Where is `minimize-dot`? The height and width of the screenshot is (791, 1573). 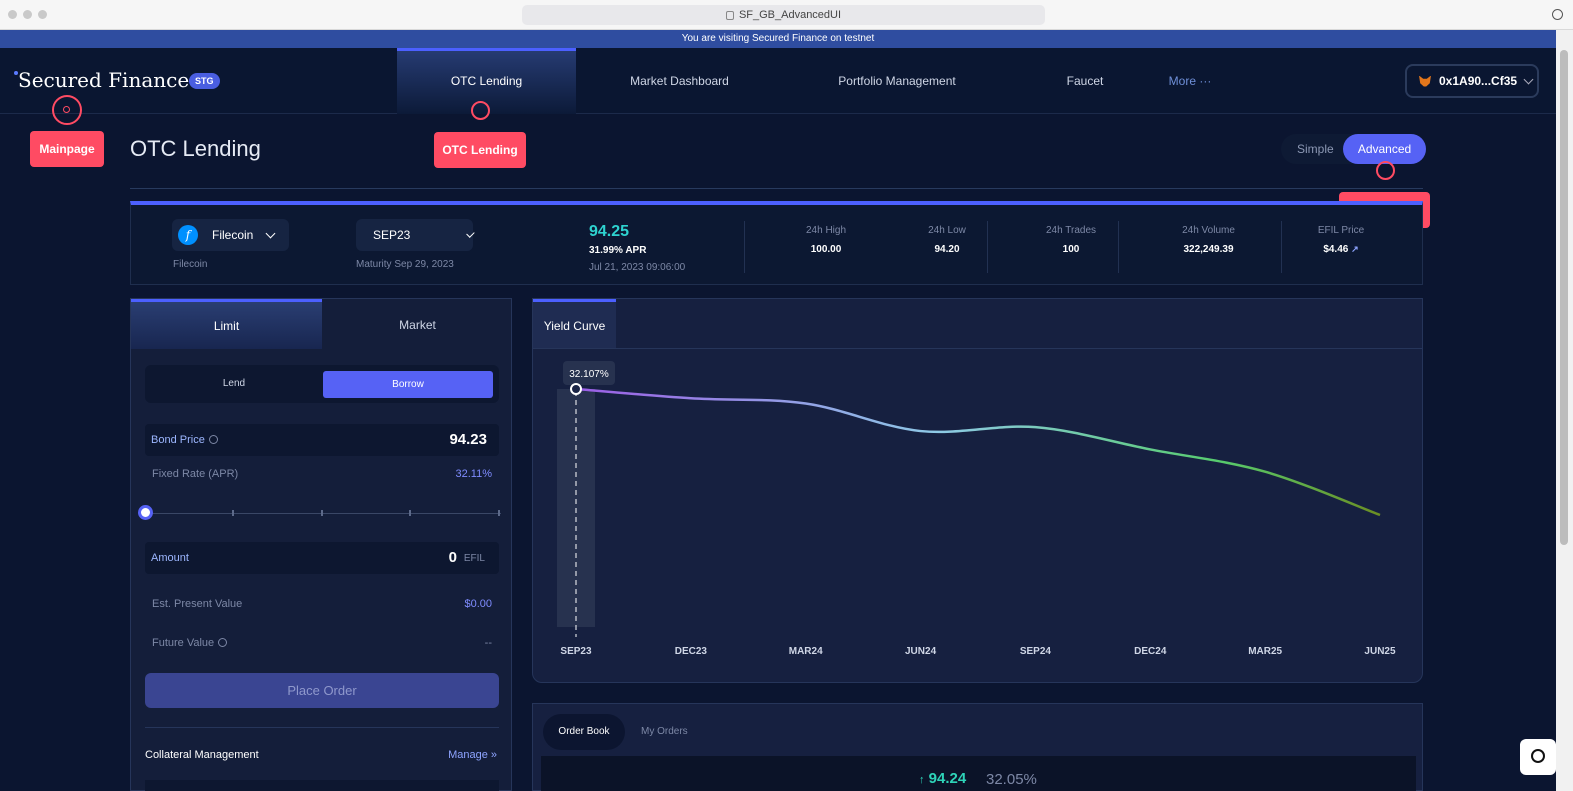 minimize-dot is located at coordinates (27, 14).